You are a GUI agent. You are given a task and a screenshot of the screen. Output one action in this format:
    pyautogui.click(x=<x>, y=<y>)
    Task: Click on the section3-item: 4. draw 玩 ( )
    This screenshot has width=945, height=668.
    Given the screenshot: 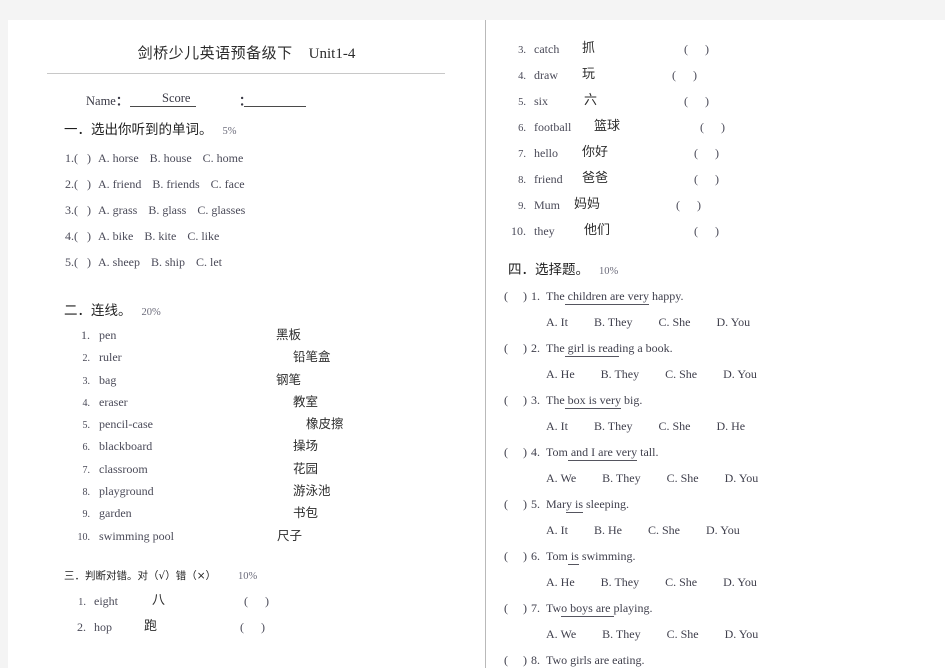 What is the action you would take?
    pyautogui.click(x=724, y=75)
    